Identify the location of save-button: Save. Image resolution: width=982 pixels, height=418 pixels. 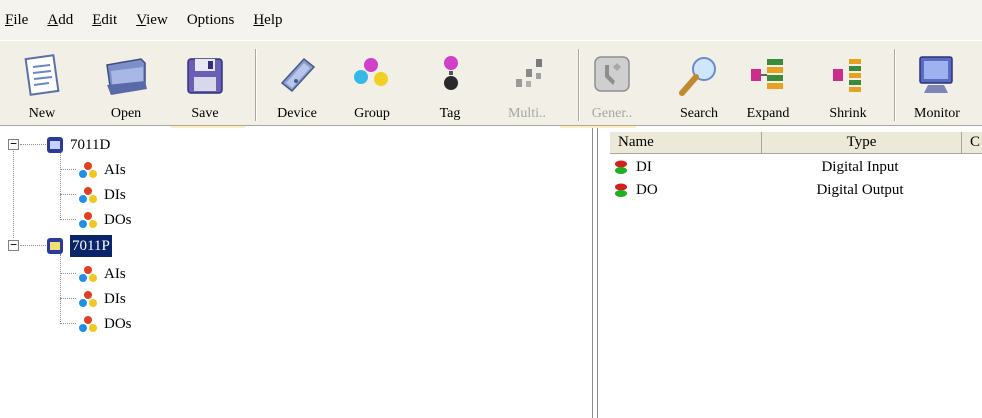
(205, 84).